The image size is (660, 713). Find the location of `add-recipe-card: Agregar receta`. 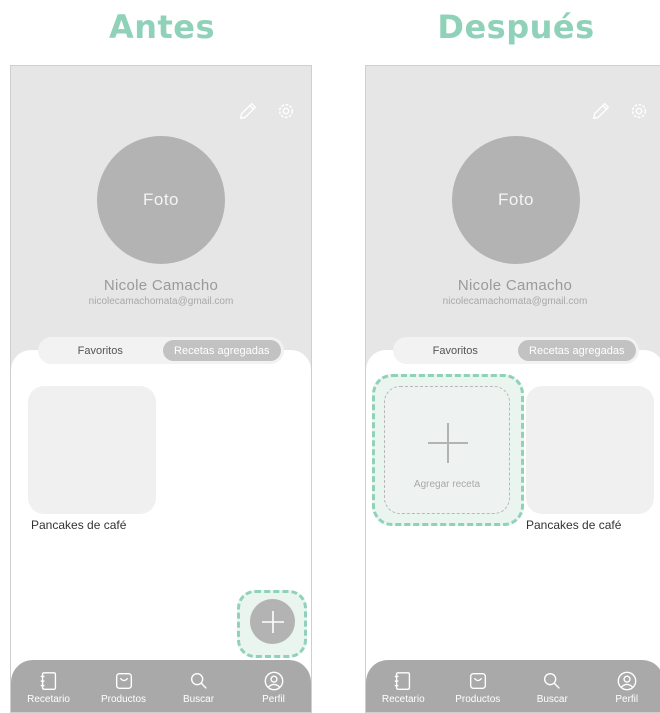

add-recipe-card: Agregar receta is located at coordinates (447, 450).